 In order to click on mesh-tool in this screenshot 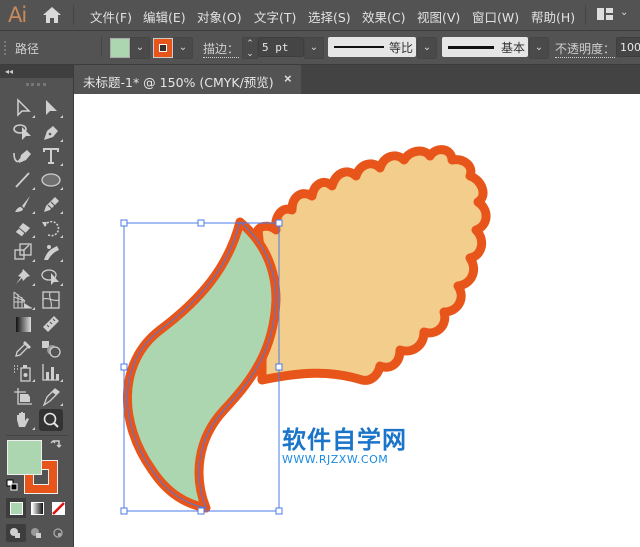, I will do `click(51, 300)`.